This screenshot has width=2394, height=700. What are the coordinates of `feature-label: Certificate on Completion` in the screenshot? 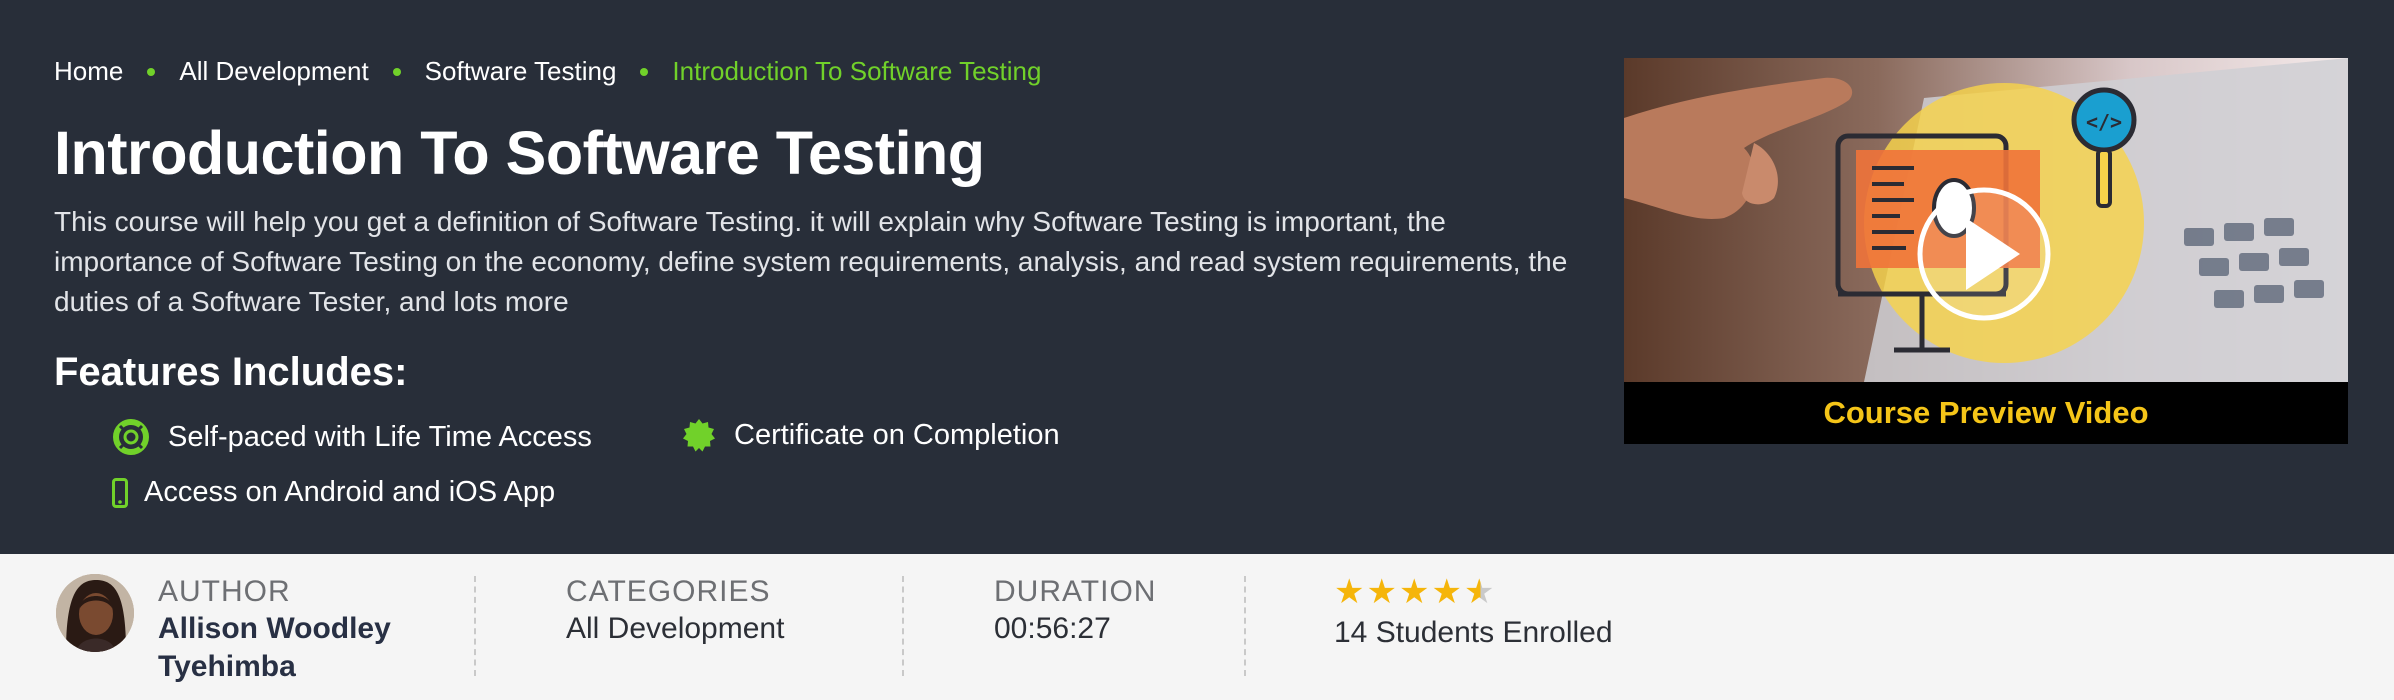 It's located at (897, 434).